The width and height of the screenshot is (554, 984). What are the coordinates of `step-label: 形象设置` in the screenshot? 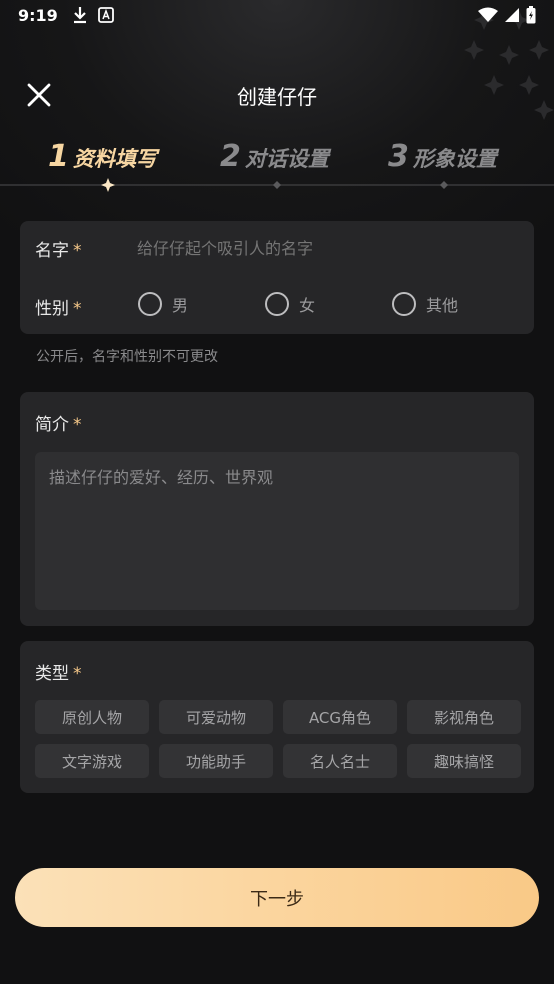 It's located at (454, 159).